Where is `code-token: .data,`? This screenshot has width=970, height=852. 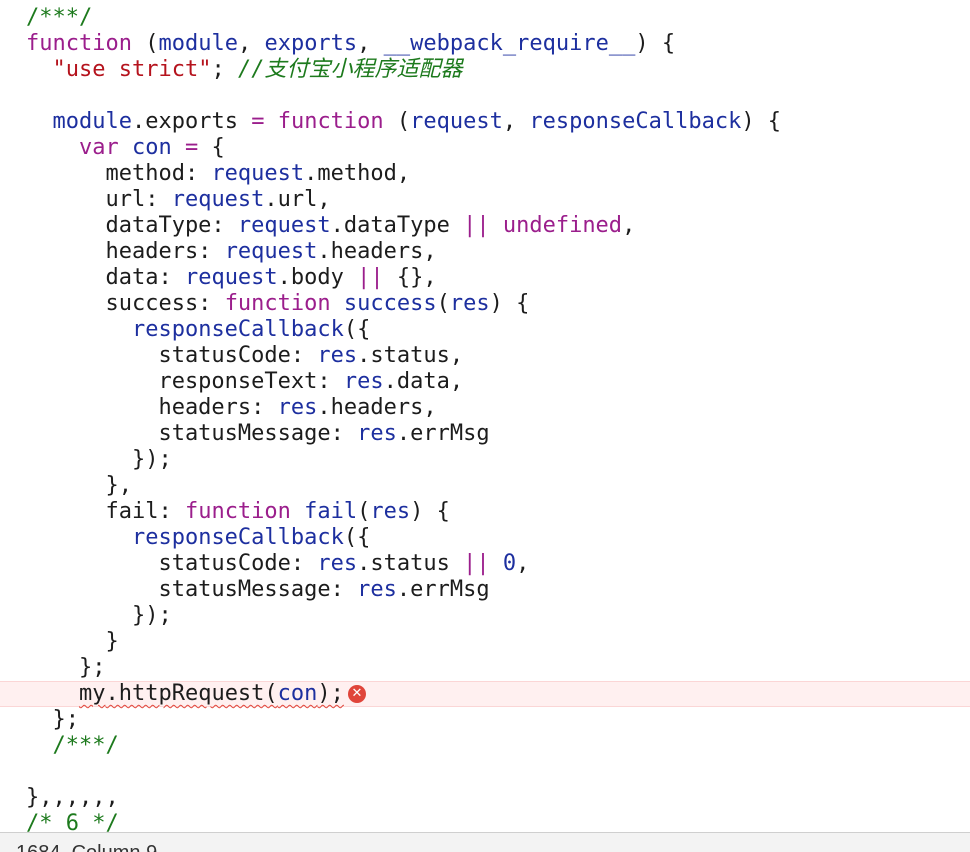
code-token: .data, is located at coordinates (423, 381).